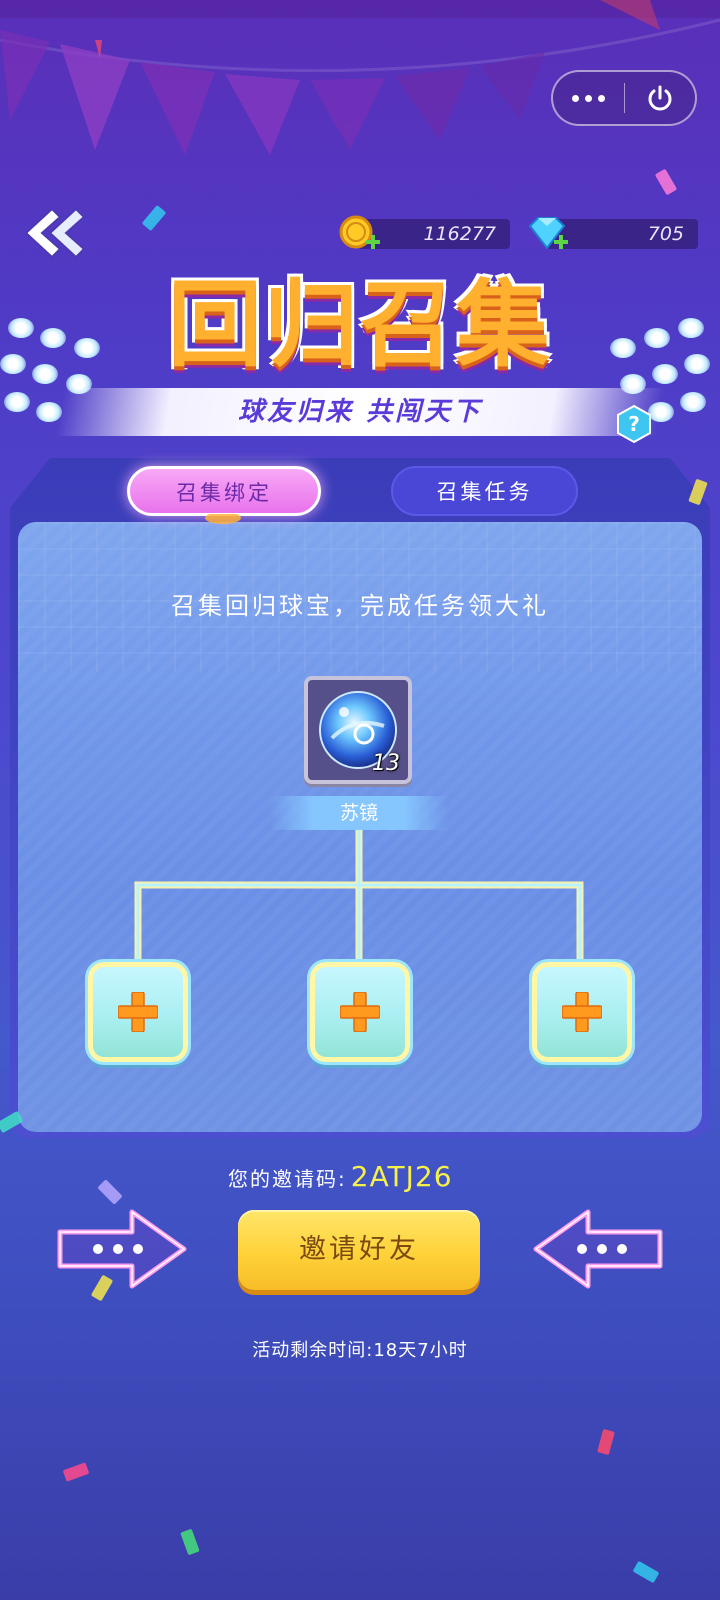 This screenshot has height=1600, width=720. I want to click on reward-item-card: 13, so click(358, 730).